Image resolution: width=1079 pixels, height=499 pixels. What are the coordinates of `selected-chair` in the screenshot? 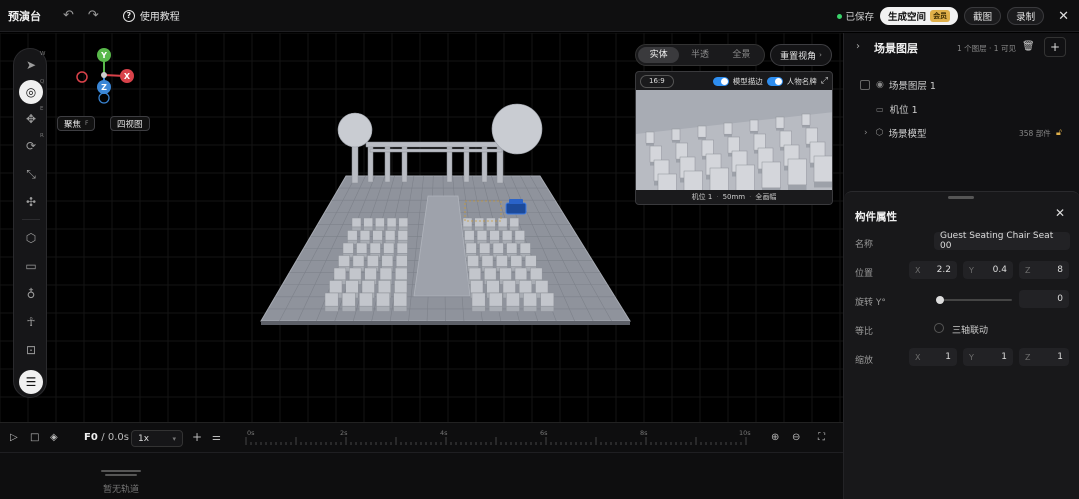 It's located at (516, 207).